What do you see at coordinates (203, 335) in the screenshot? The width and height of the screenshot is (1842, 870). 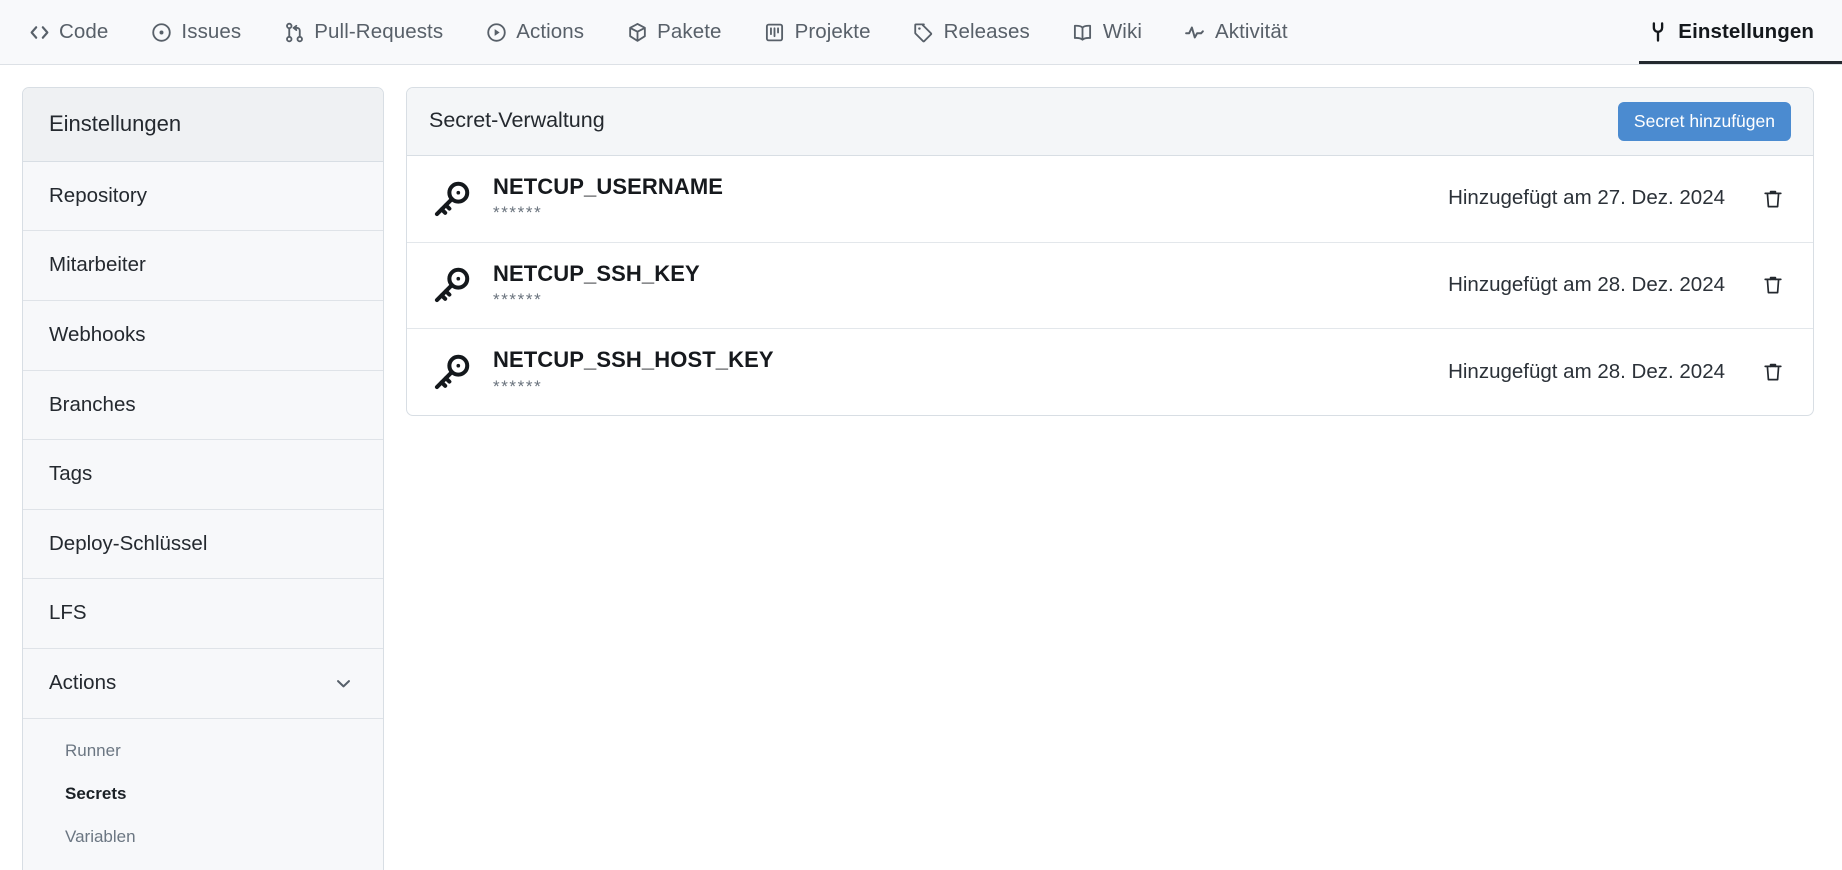 I see `sidebar-item-webhooks: Webhooks` at bounding box center [203, 335].